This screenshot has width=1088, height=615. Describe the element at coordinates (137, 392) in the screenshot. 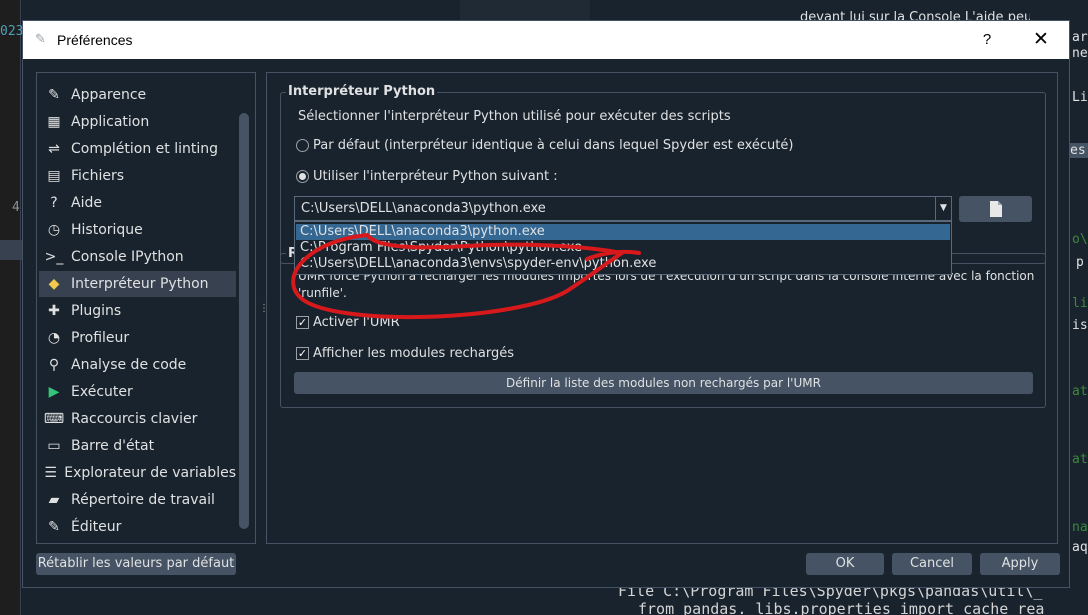

I see `sidebar-item: ▶ Exécuter` at that location.